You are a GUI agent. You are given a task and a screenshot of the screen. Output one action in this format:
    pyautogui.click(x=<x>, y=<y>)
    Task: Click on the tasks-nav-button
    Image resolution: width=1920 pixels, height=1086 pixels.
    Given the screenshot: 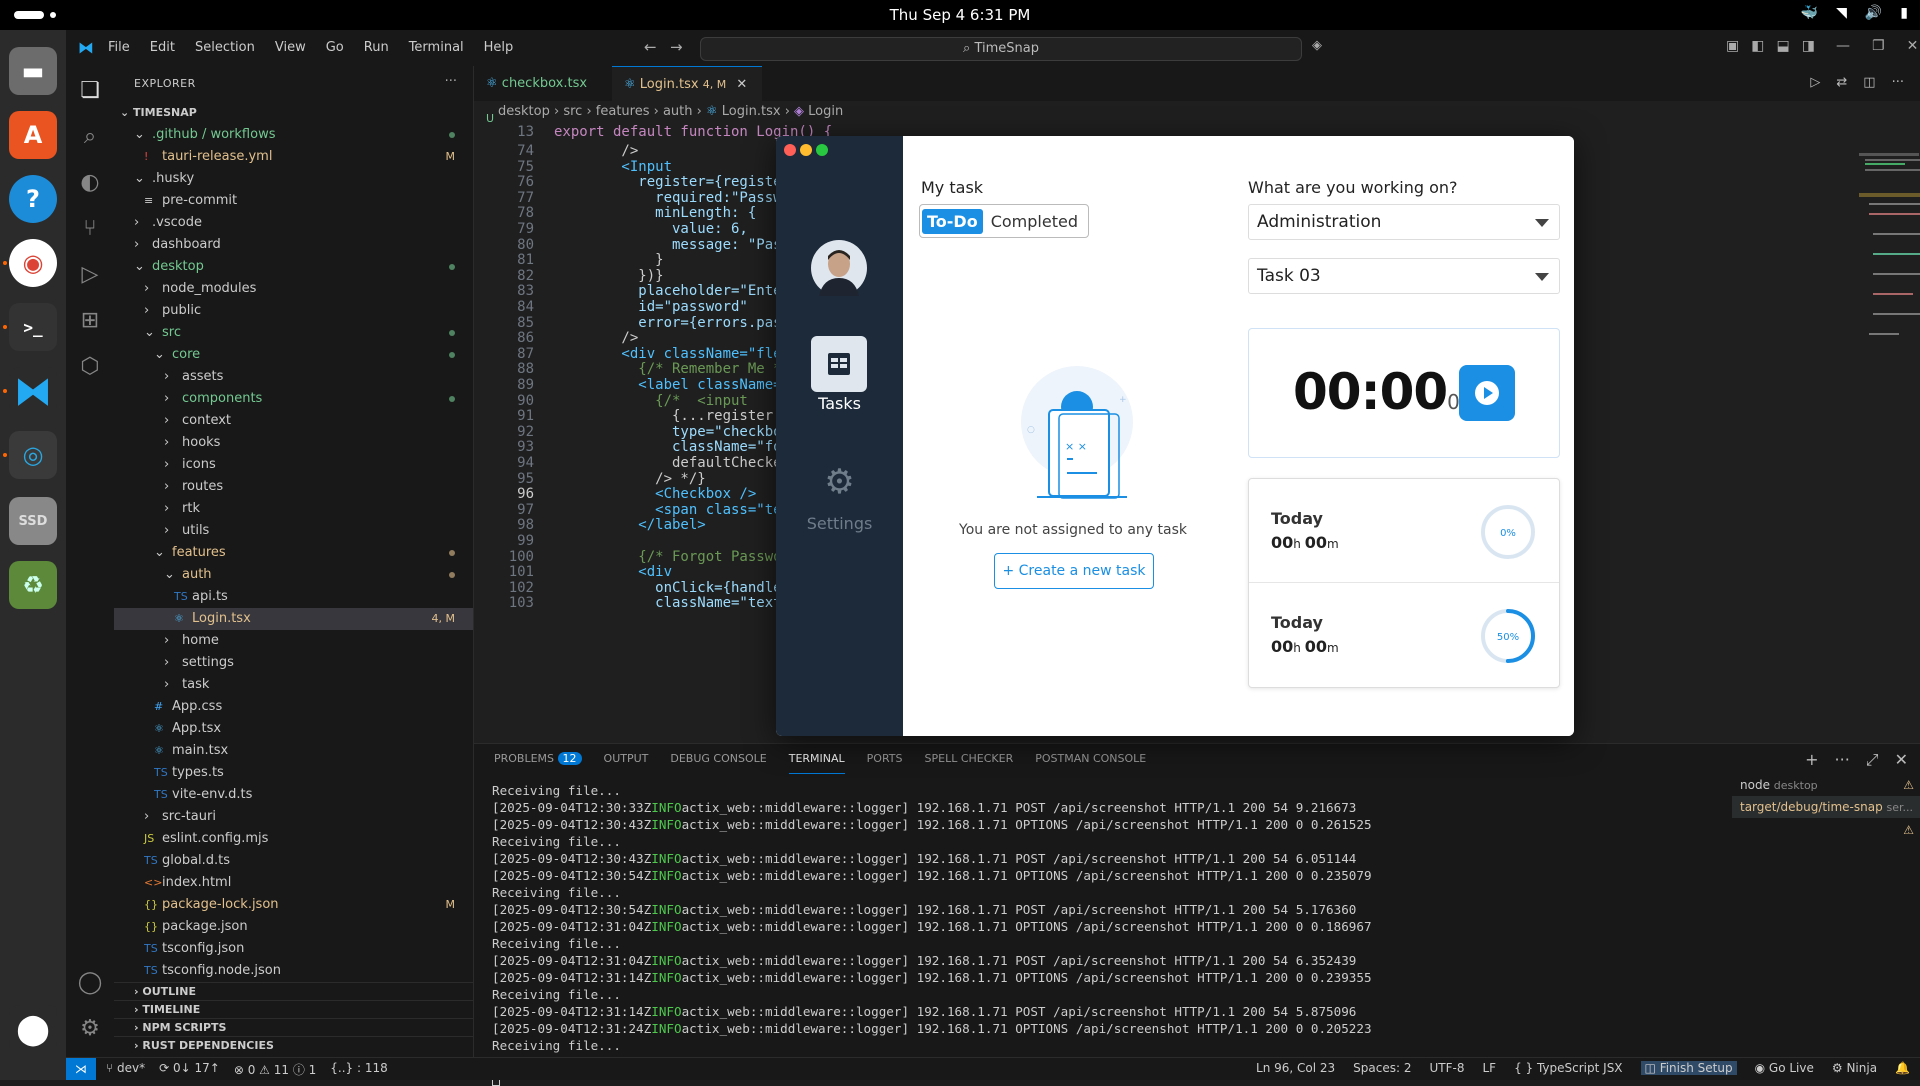 What is the action you would take?
    pyautogui.click(x=839, y=364)
    